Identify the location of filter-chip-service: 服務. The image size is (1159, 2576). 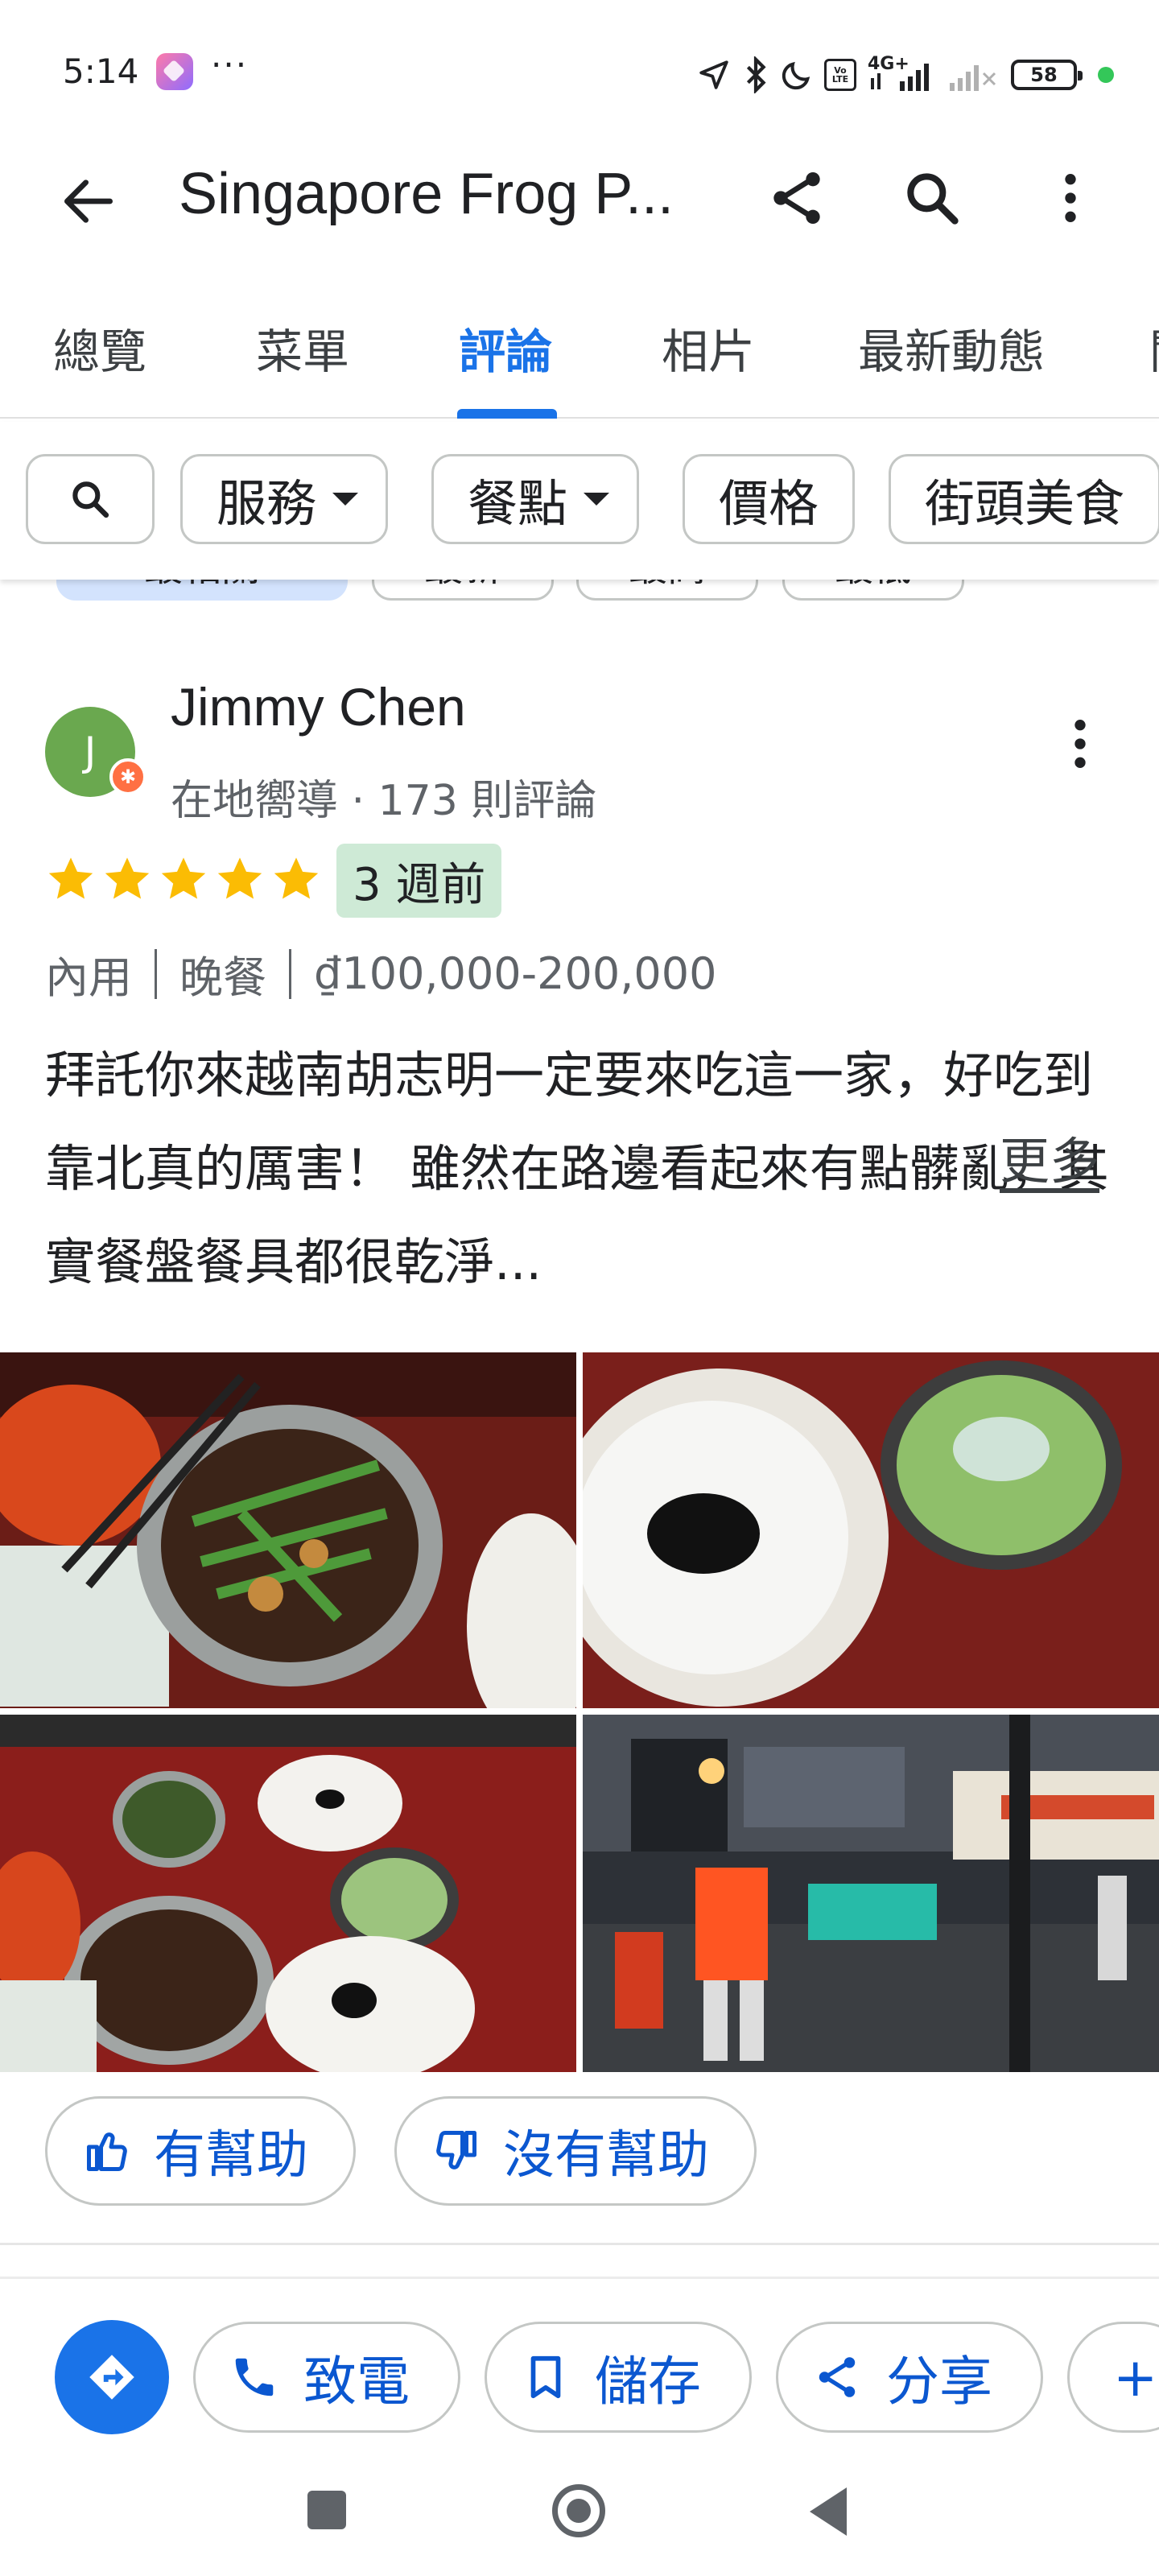
(284, 499).